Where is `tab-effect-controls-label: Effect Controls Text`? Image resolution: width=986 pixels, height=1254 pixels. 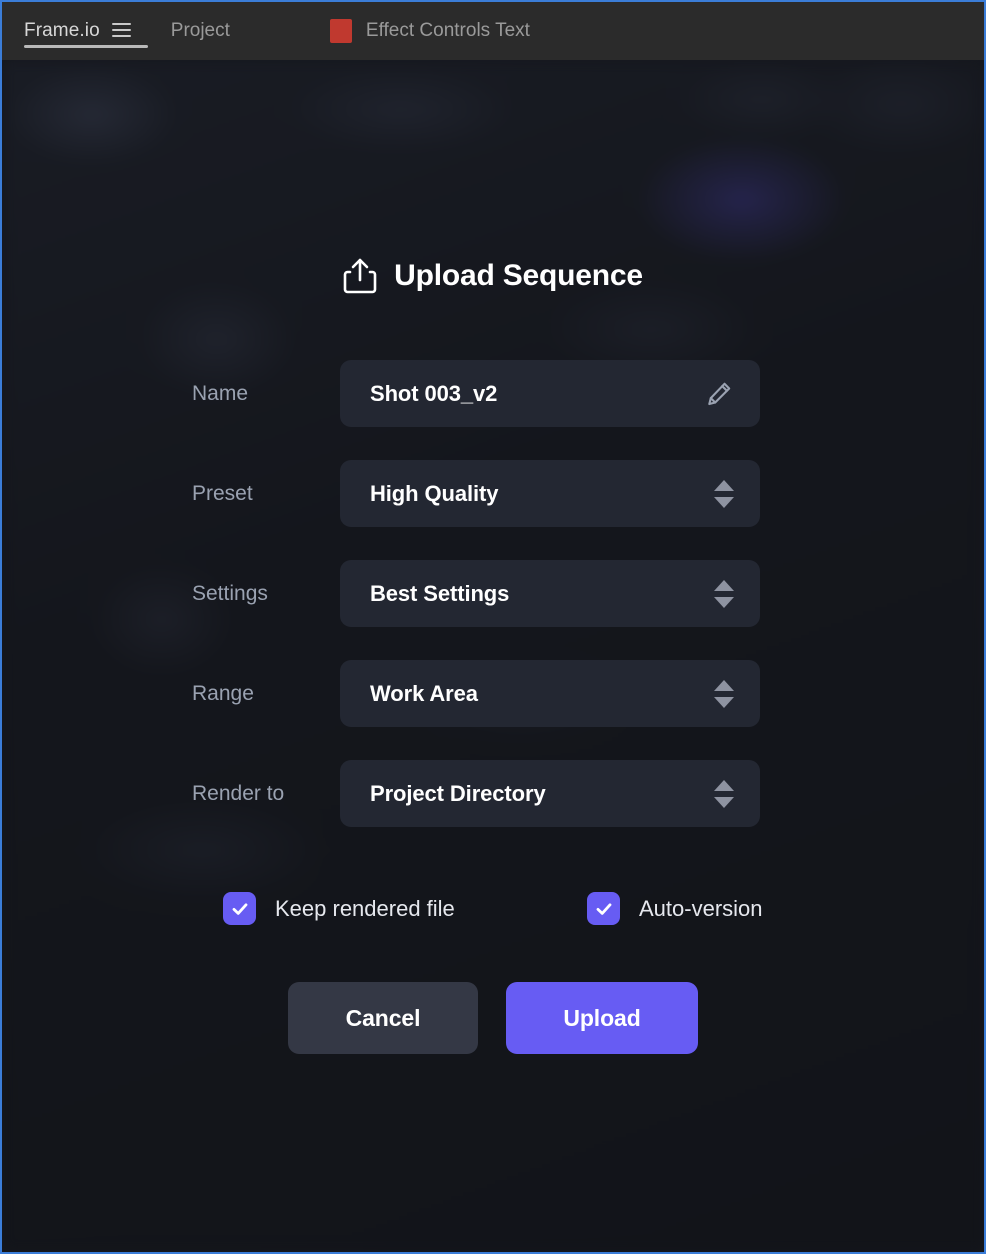
tab-effect-controls-label: Effect Controls Text is located at coordinates (447, 30).